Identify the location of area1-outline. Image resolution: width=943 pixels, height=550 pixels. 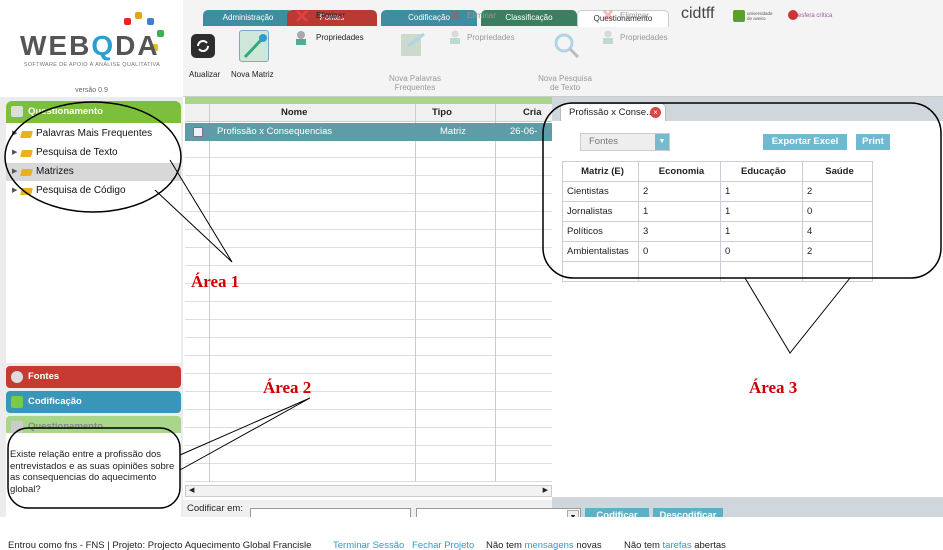
(93, 157).